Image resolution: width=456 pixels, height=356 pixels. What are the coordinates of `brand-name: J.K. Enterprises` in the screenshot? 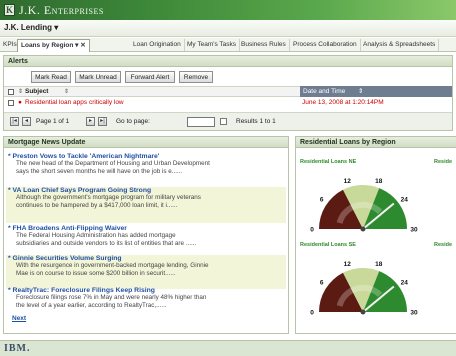 It's located at (61, 10).